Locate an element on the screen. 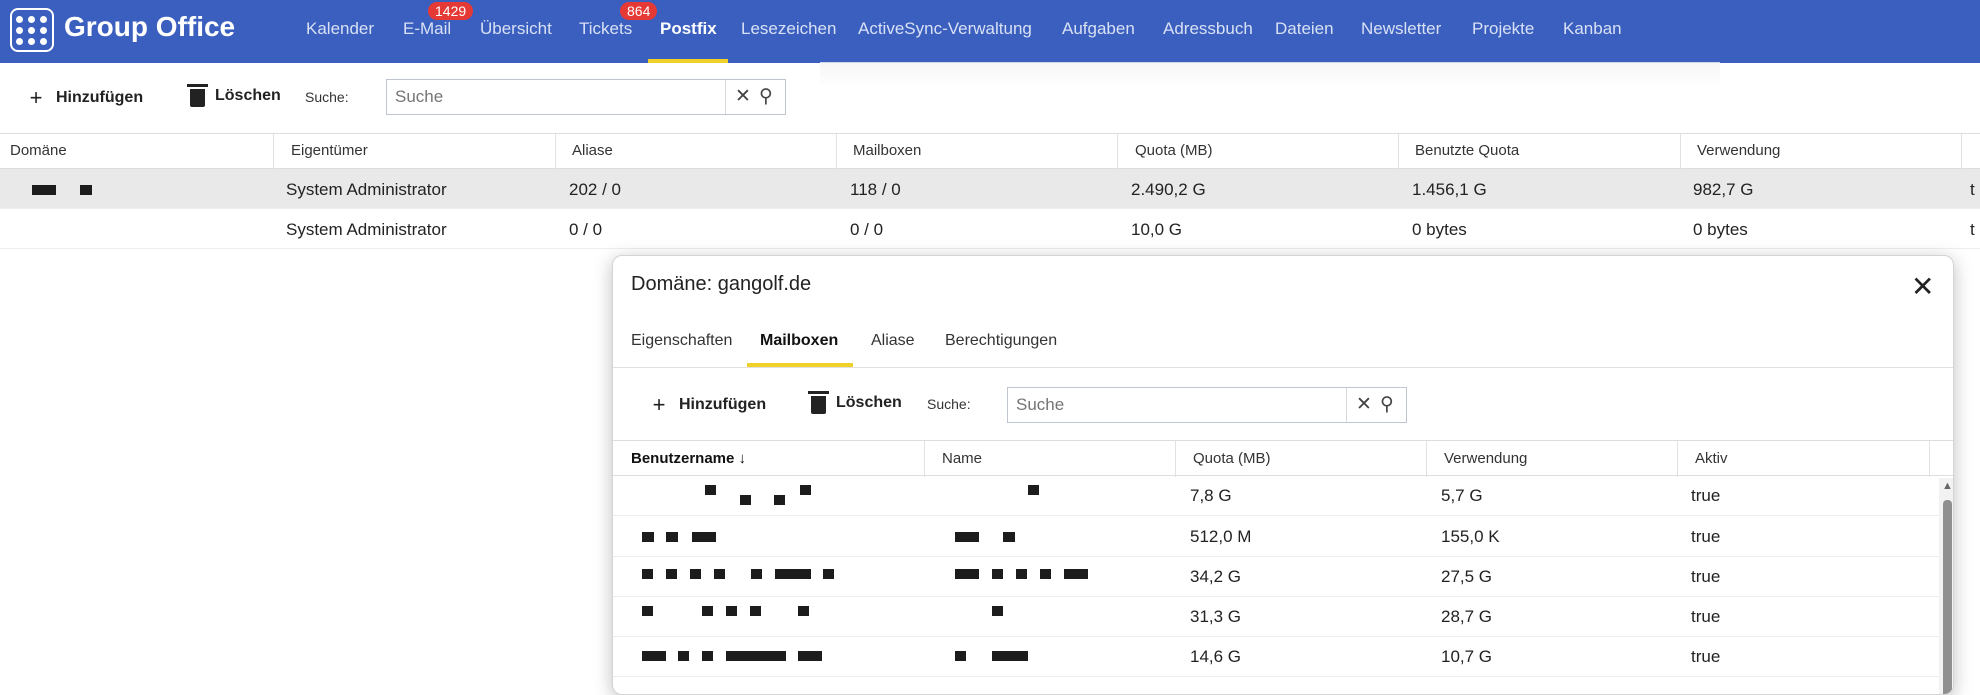  dialog-search-input is located at coordinates (1175, 405).